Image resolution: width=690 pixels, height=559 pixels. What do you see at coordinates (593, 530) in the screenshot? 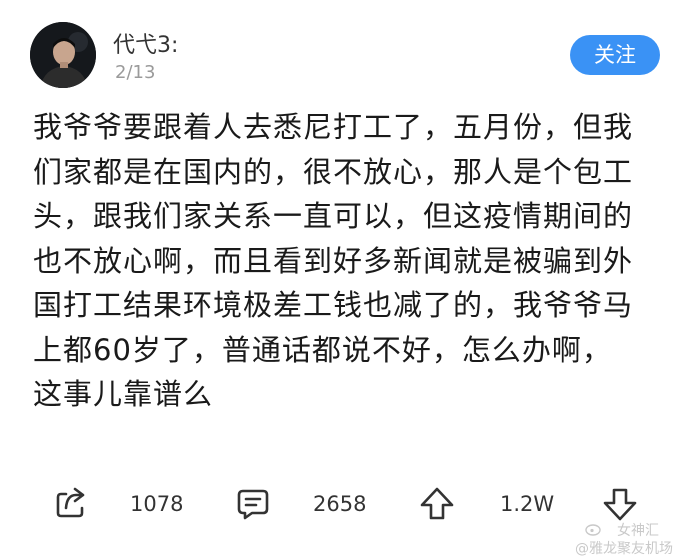
I see `weibo-logo-icon` at bounding box center [593, 530].